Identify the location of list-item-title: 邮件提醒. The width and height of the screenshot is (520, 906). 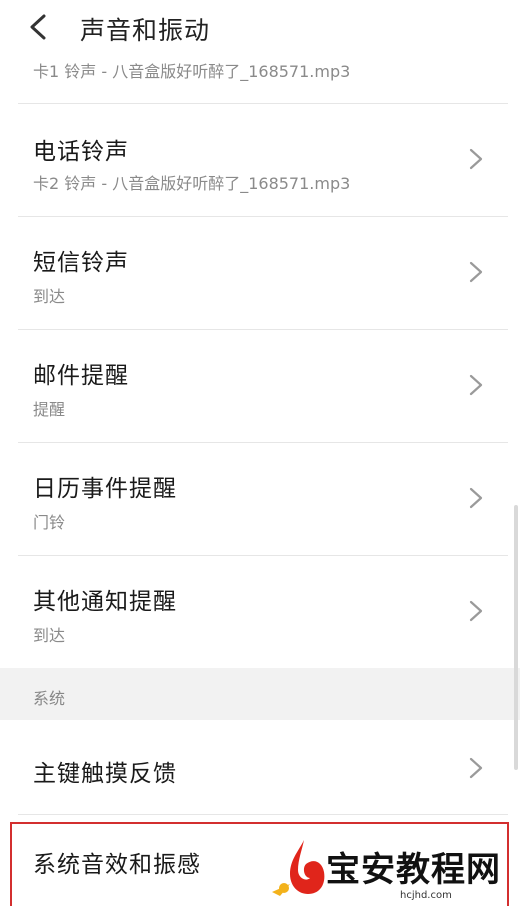
(81, 376).